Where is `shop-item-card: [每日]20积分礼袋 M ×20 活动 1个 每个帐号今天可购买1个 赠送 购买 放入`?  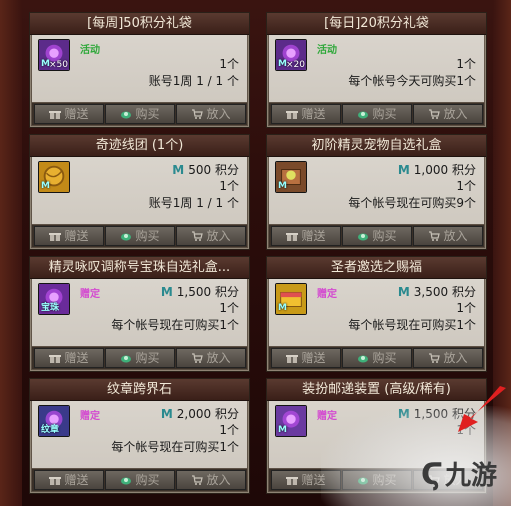
shop-item-card: [每日]20积分礼袋 M ×20 活动 1个 每个帐号今天可购买1个 赠送 购买 放入 is located at coordinates (376, 70).